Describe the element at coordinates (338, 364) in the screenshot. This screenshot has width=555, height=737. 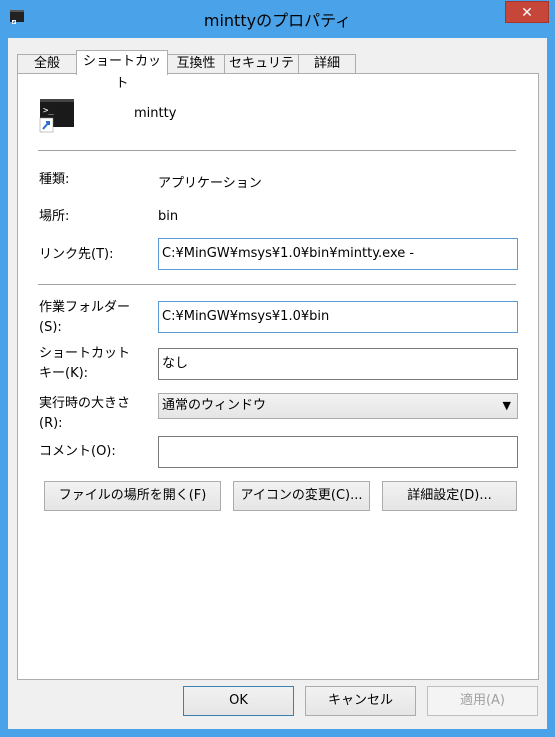
I see `hotkey-field: なし` at that location.